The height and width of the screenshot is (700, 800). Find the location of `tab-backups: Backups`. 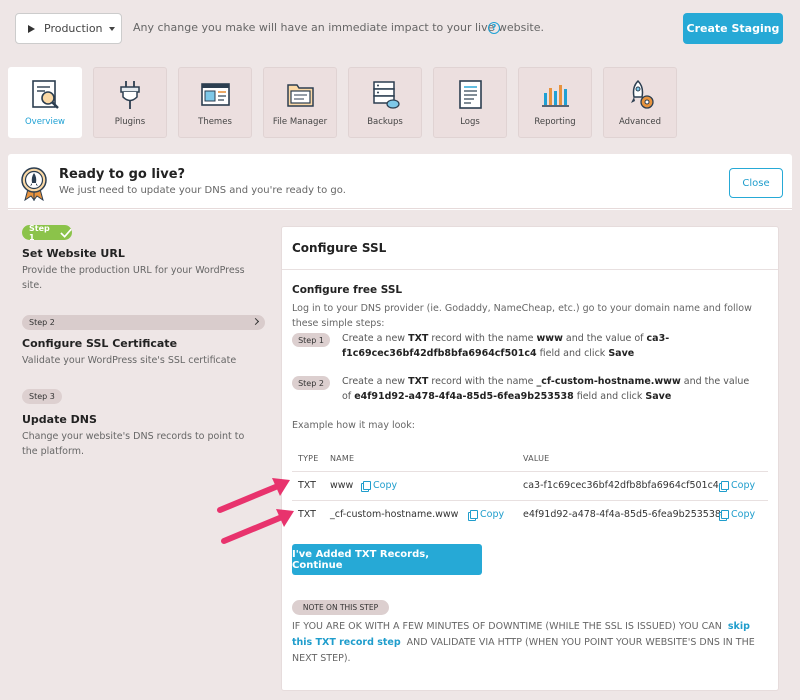

tab-backups: Backups is located at coordinates (385, 102).